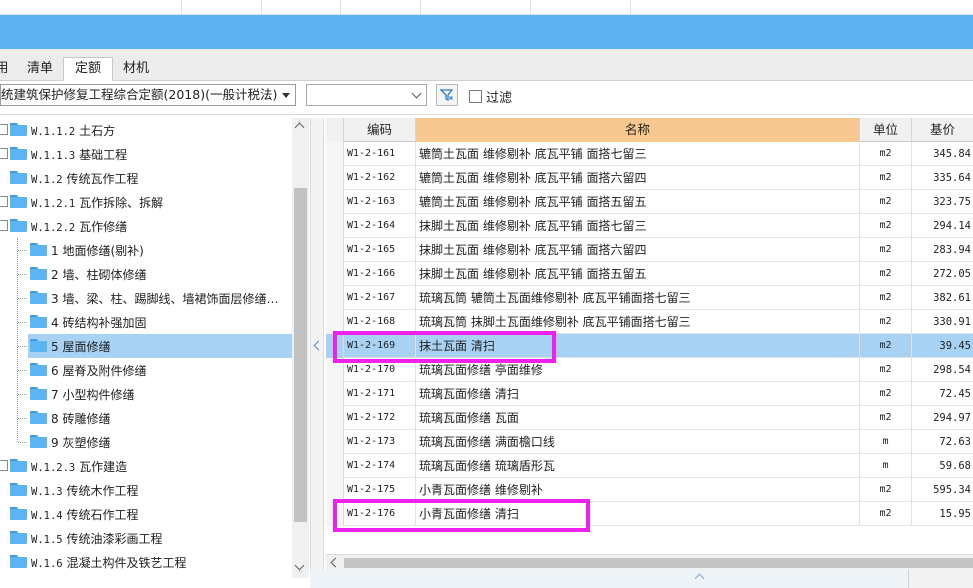 The width and height of the screenshot is (973, 588). I want to click on column-header-name: 名称, so click(638, 130).